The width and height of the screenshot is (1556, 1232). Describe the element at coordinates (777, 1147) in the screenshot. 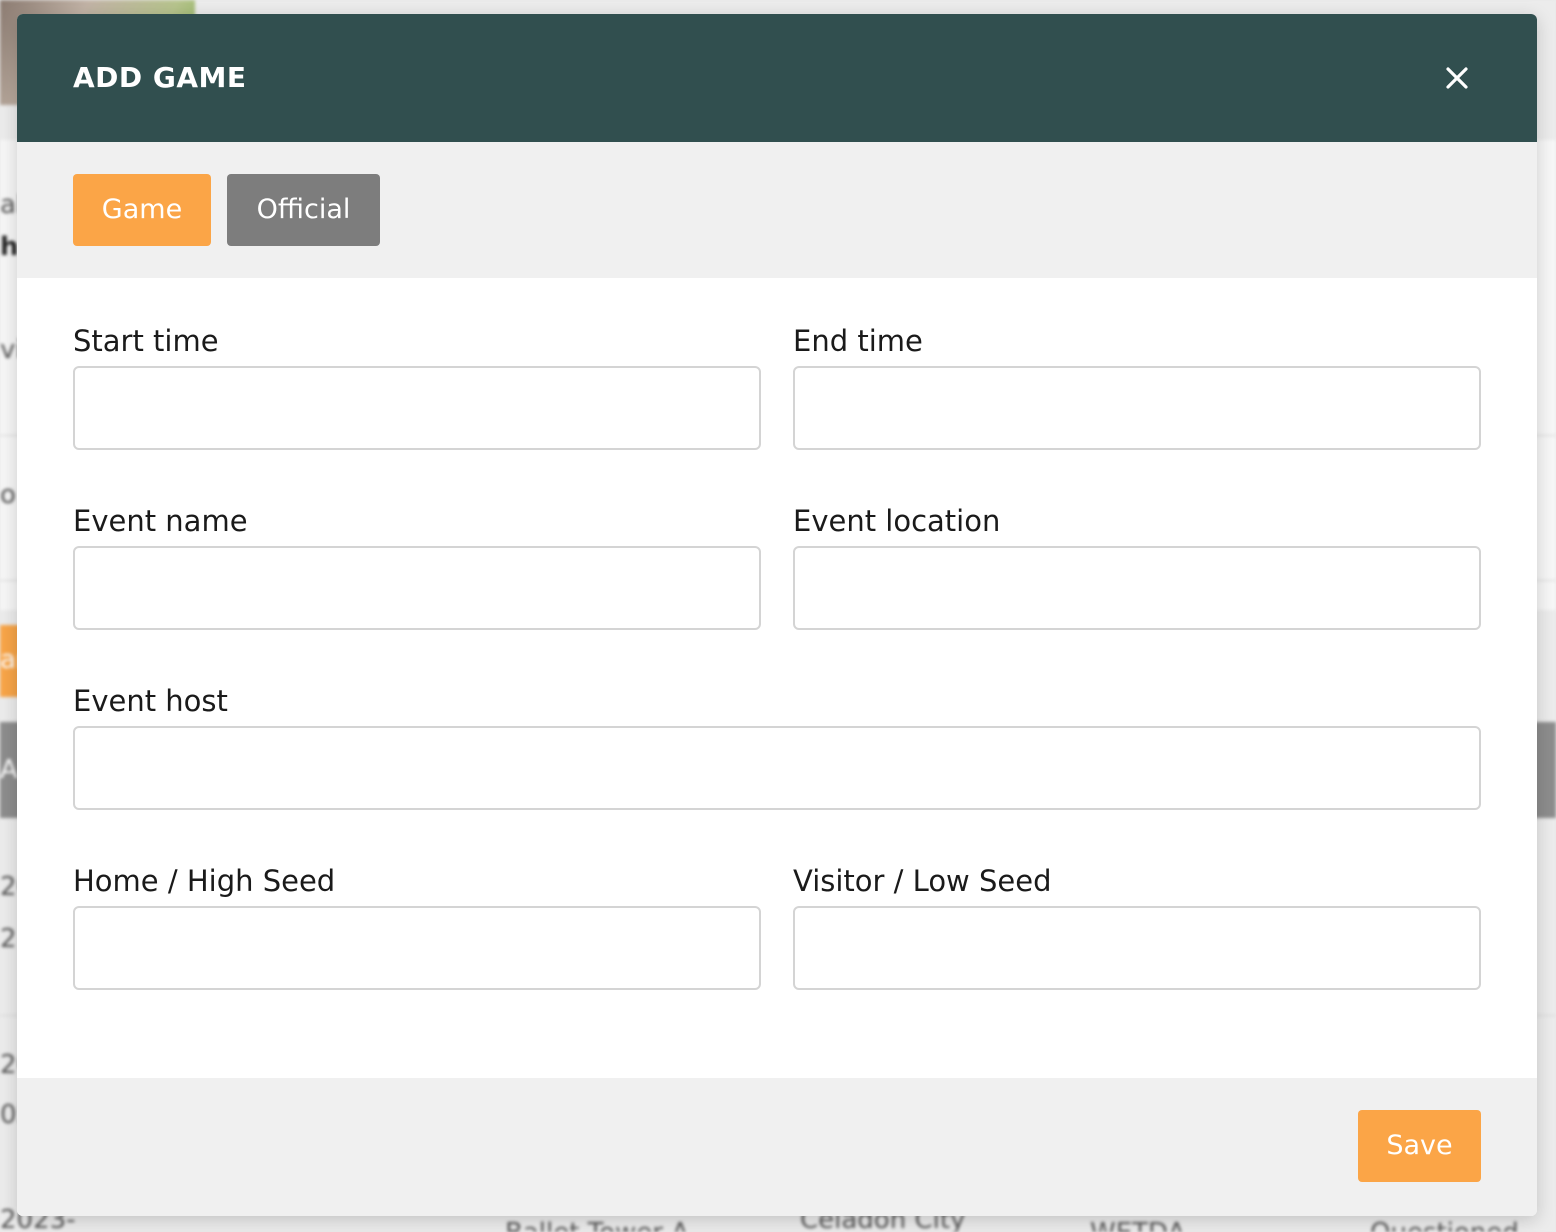

I see `modal-footer: Save` at that location.